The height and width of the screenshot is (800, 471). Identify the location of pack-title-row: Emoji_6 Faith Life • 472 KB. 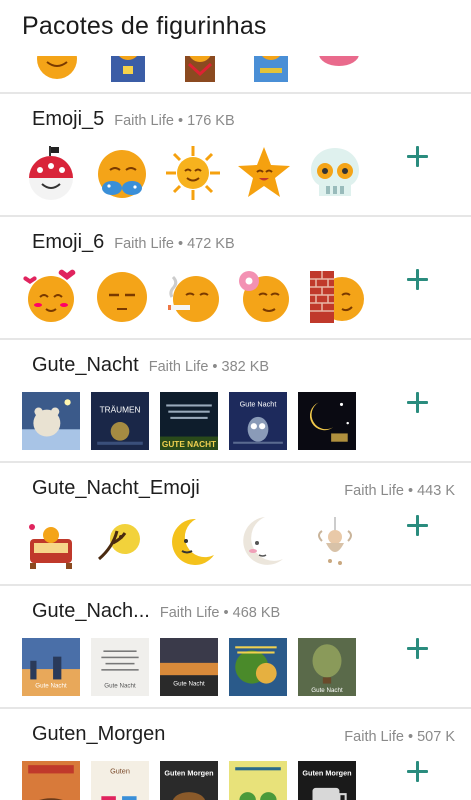
(243, 245).